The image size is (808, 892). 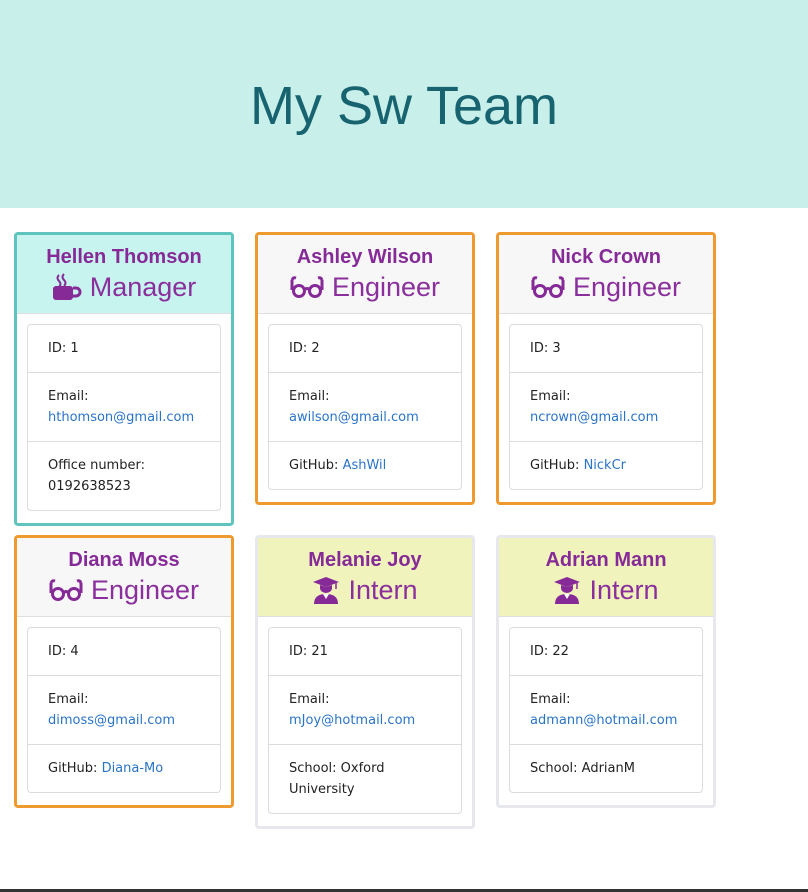 I want to click on employee-id: 2, so click(x=315, y=348).